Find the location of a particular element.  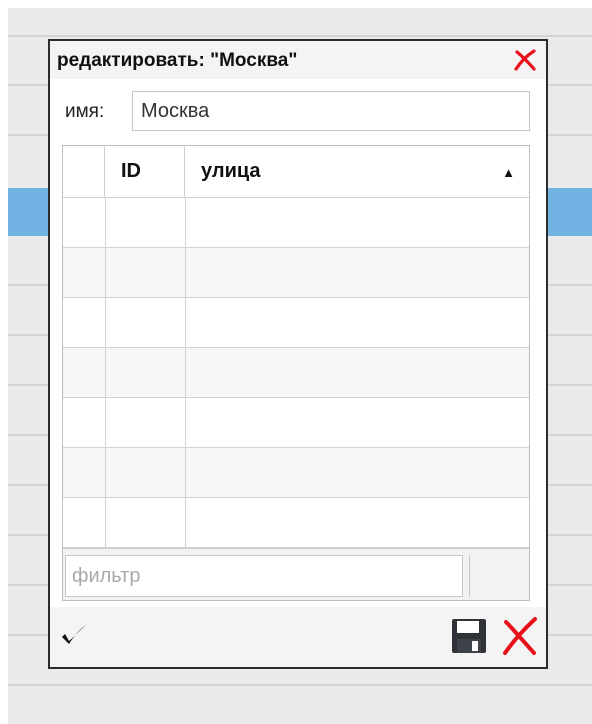

name-input is located at coordinates (331, 111).